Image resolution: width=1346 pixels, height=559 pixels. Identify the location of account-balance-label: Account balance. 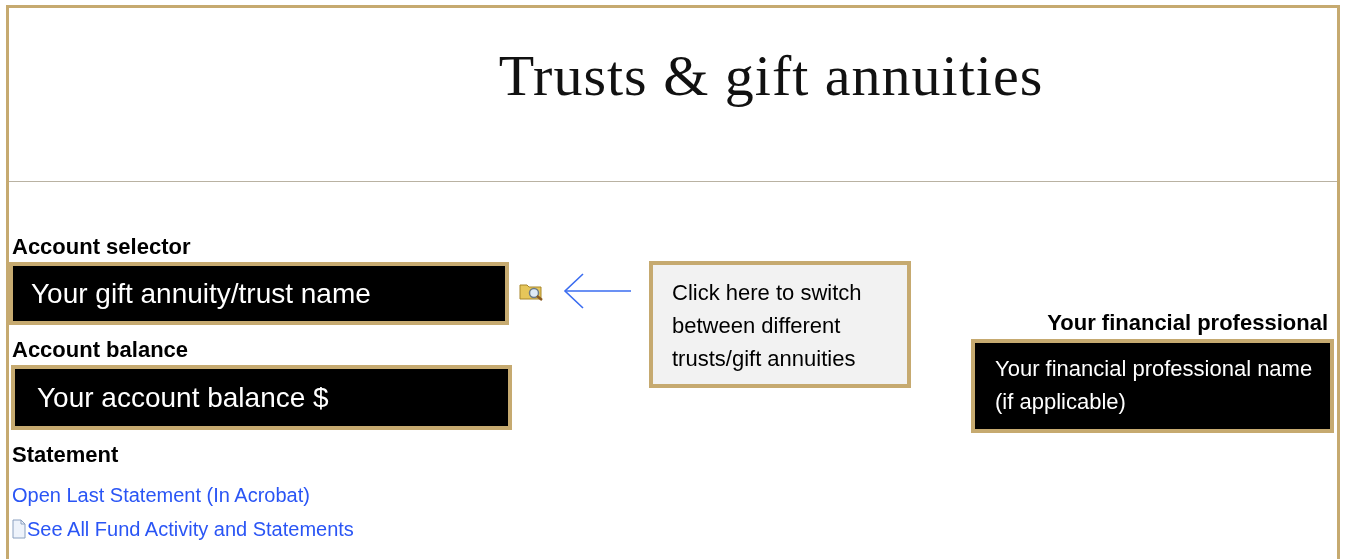
(100, 350).